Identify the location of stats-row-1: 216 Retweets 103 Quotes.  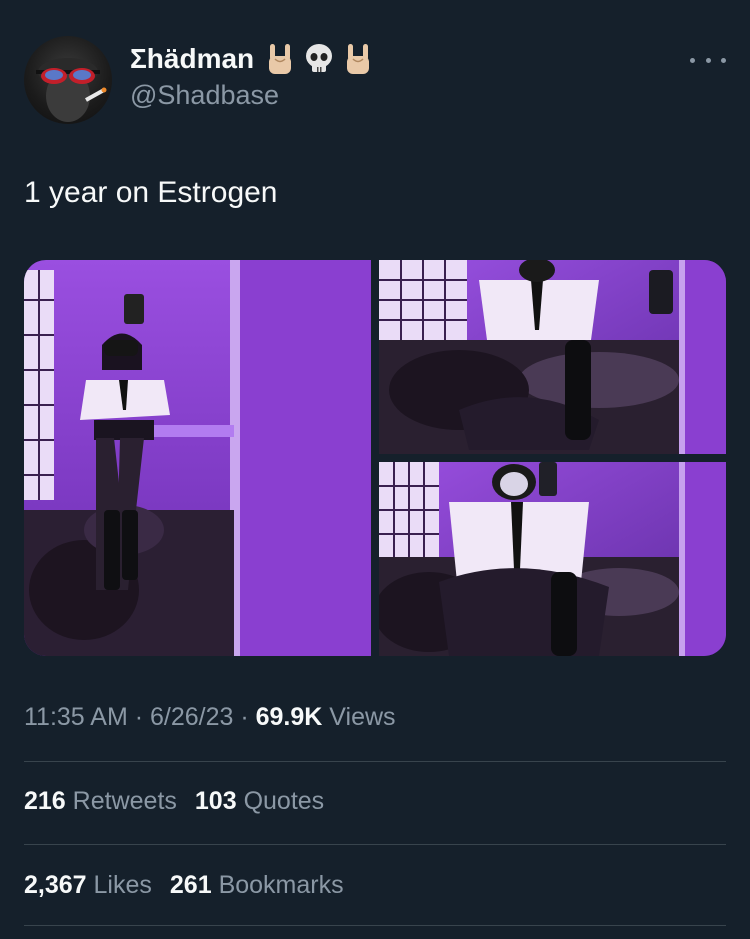
(174, 801).